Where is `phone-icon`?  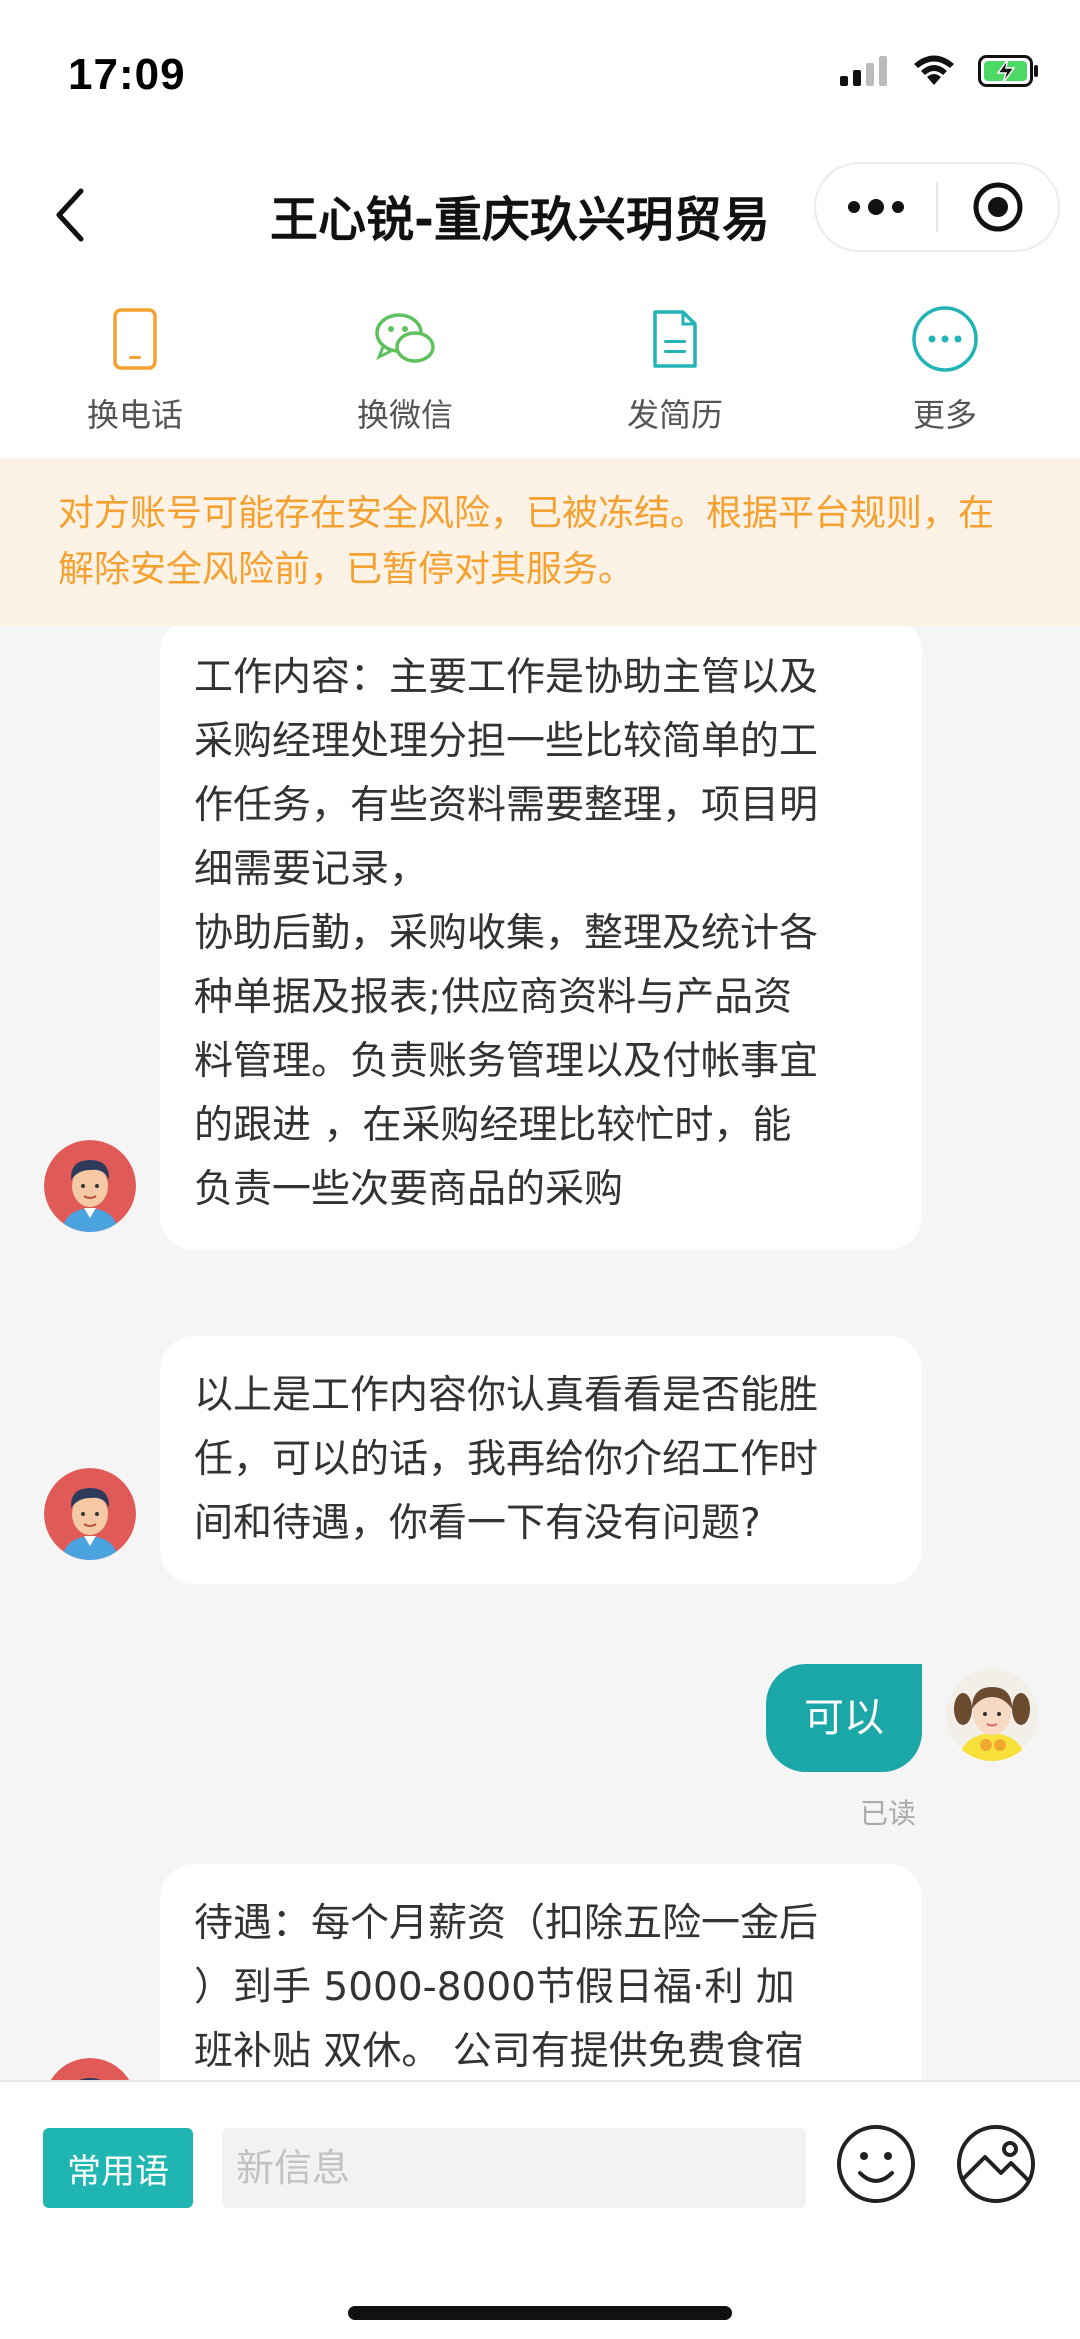 phone-icon is located at coordinates (135, 339).